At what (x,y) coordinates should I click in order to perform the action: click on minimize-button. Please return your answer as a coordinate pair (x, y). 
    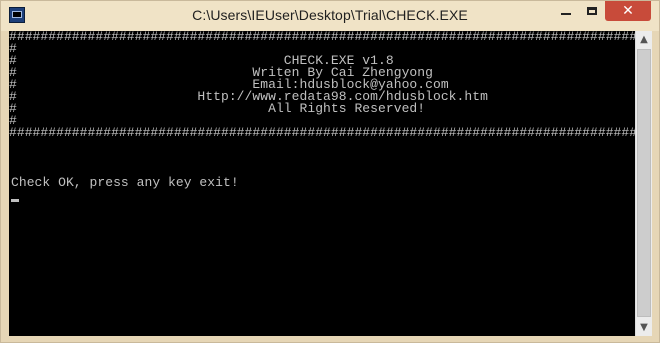
    Looking at the image, I should click on (566, 11).